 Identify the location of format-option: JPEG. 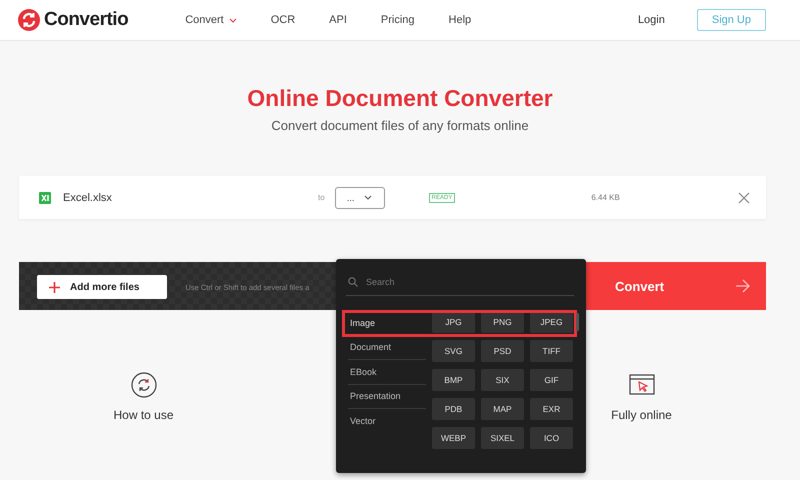
(551, 322).